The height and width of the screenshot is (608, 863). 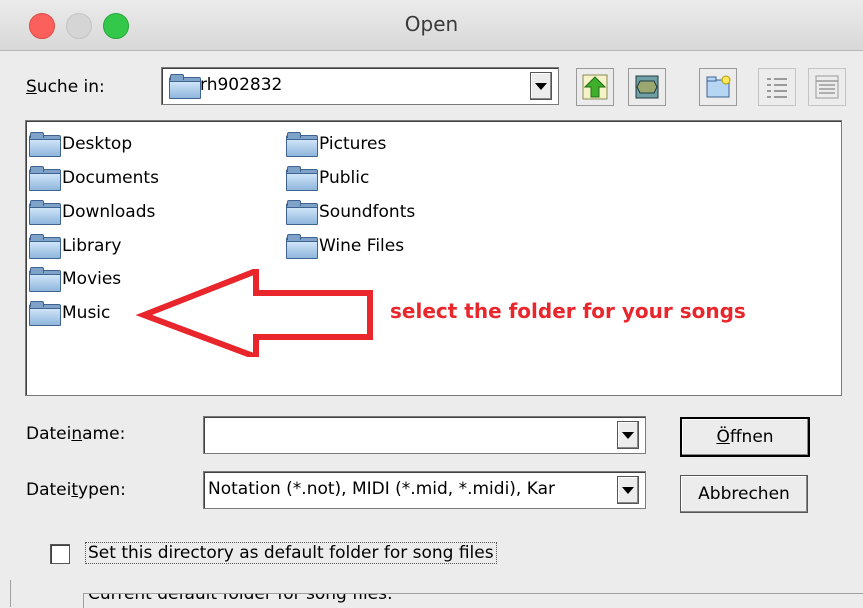 What do you see at coordinates (241, 85) in the screenshot?
I see `look-in-value: rh902832` at bounding box center [241, 85].